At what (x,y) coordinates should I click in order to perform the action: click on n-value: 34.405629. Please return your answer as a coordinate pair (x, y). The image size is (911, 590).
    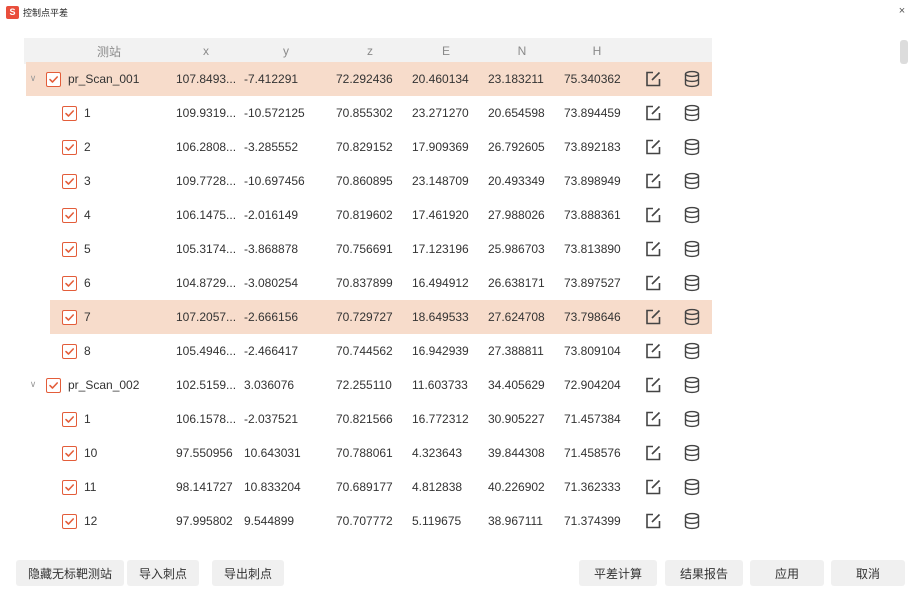
    Looking at the image, I should click on (516, 385).